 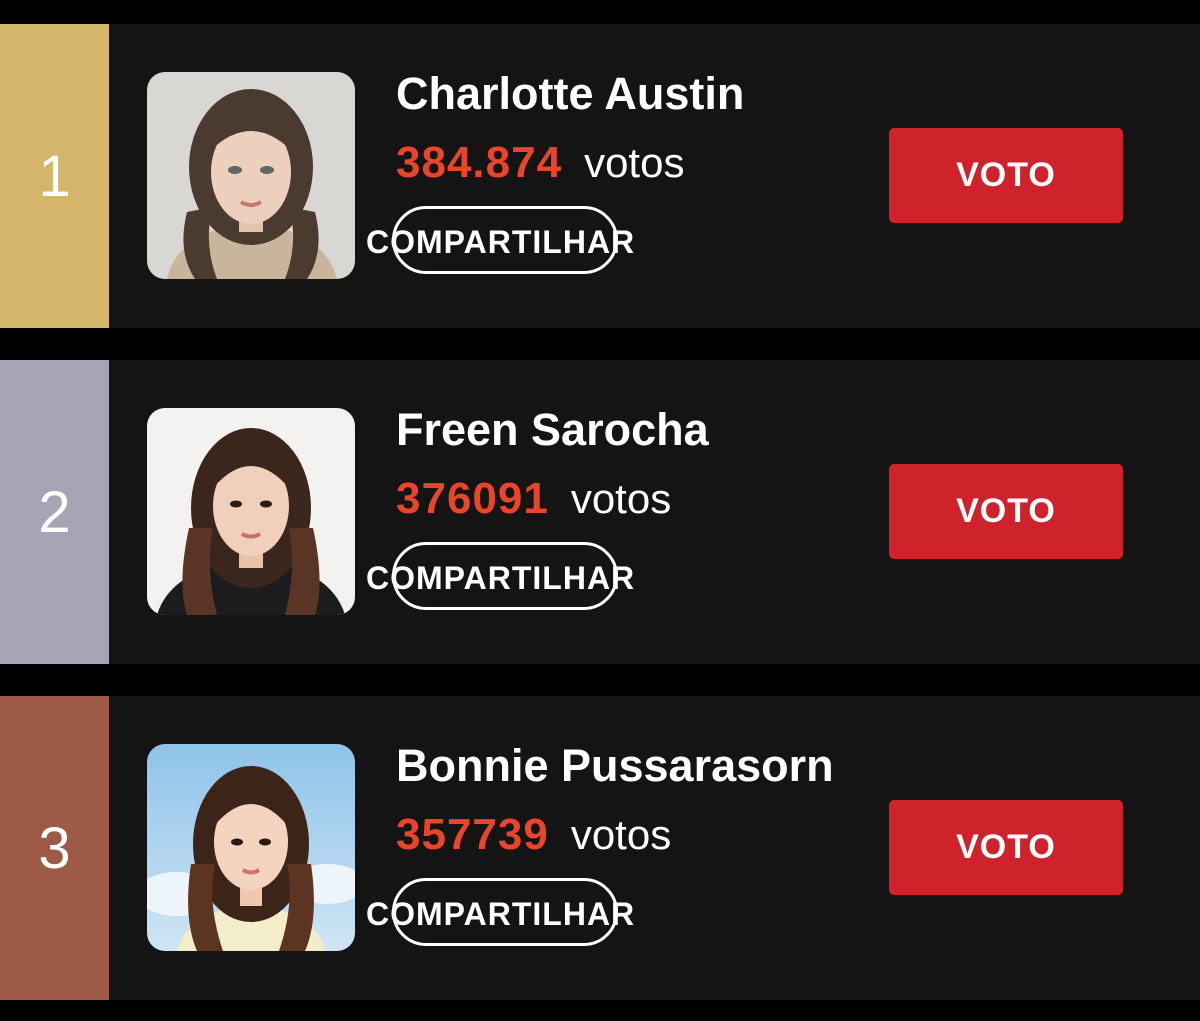 I want to click on rank-number: 2, so click(x=54, y=512).